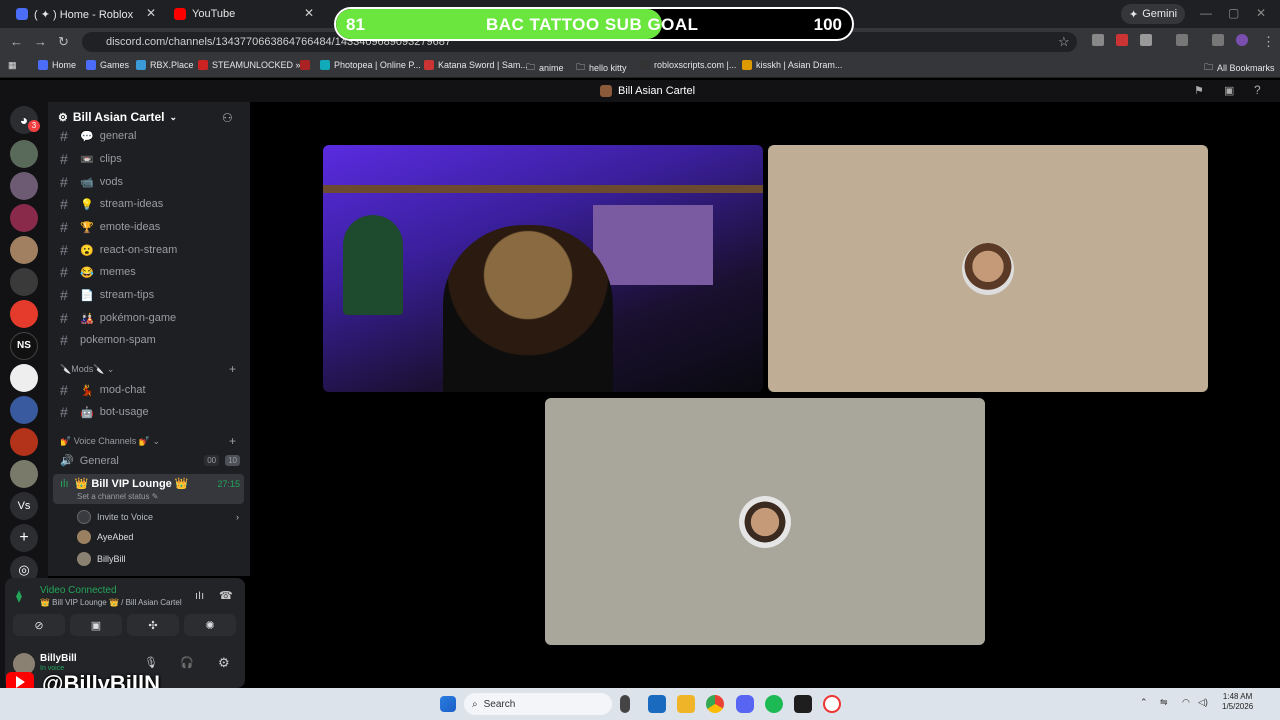  Describe the element at coordinates (104, 412) in the screenshot. I see `channel-bot-usage: # 🤖 bot-usage` at that location.